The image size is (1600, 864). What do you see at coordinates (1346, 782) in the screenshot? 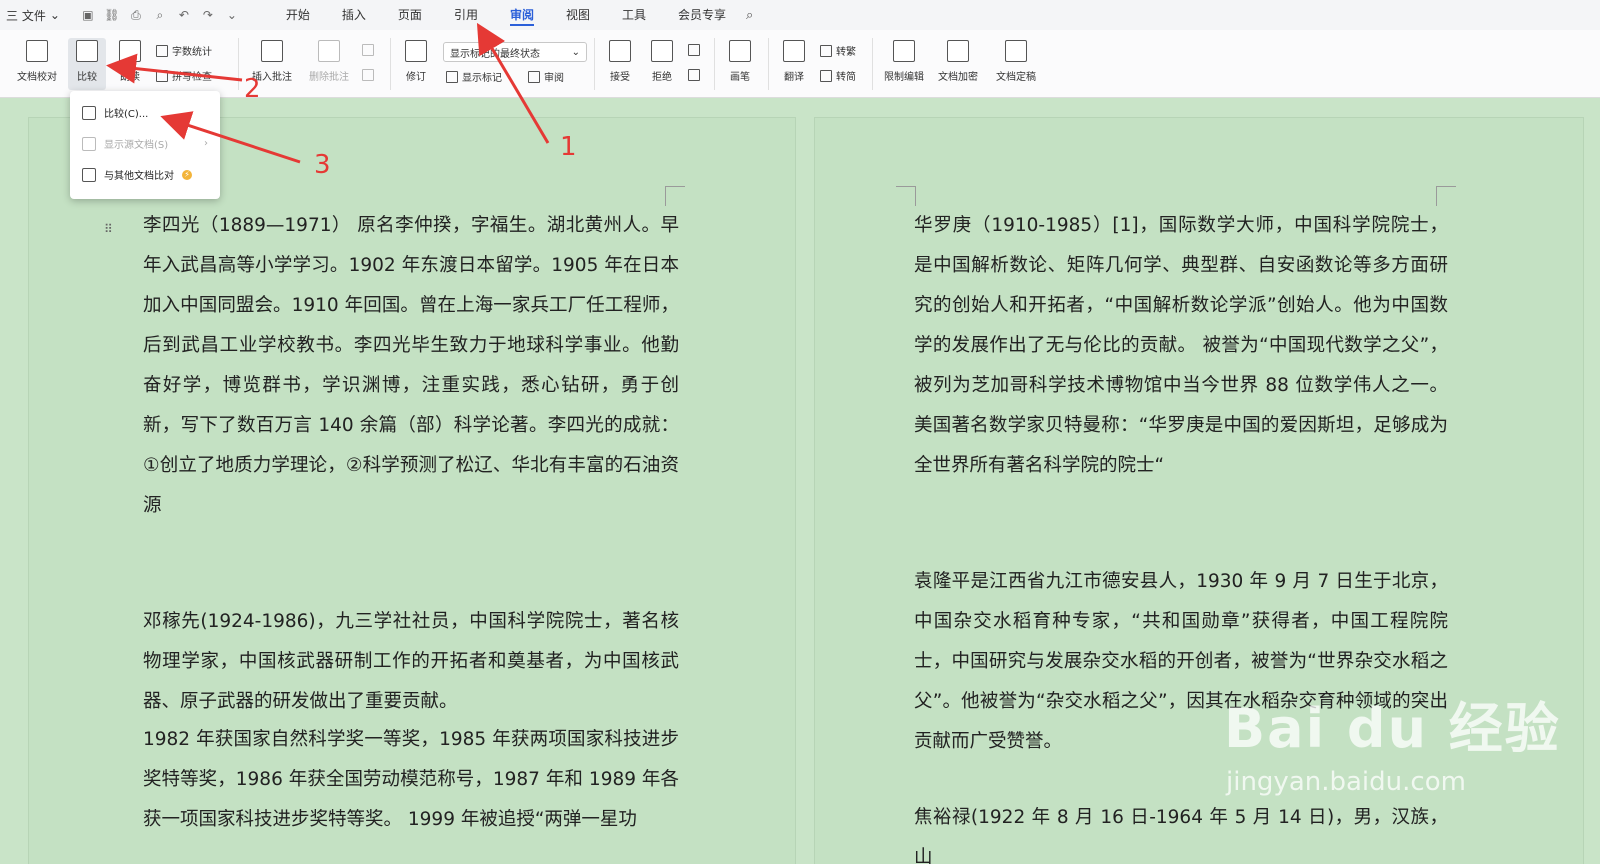
I see `watermark-url: jingyan.baidu.com` at bounding box center [1346, 782].